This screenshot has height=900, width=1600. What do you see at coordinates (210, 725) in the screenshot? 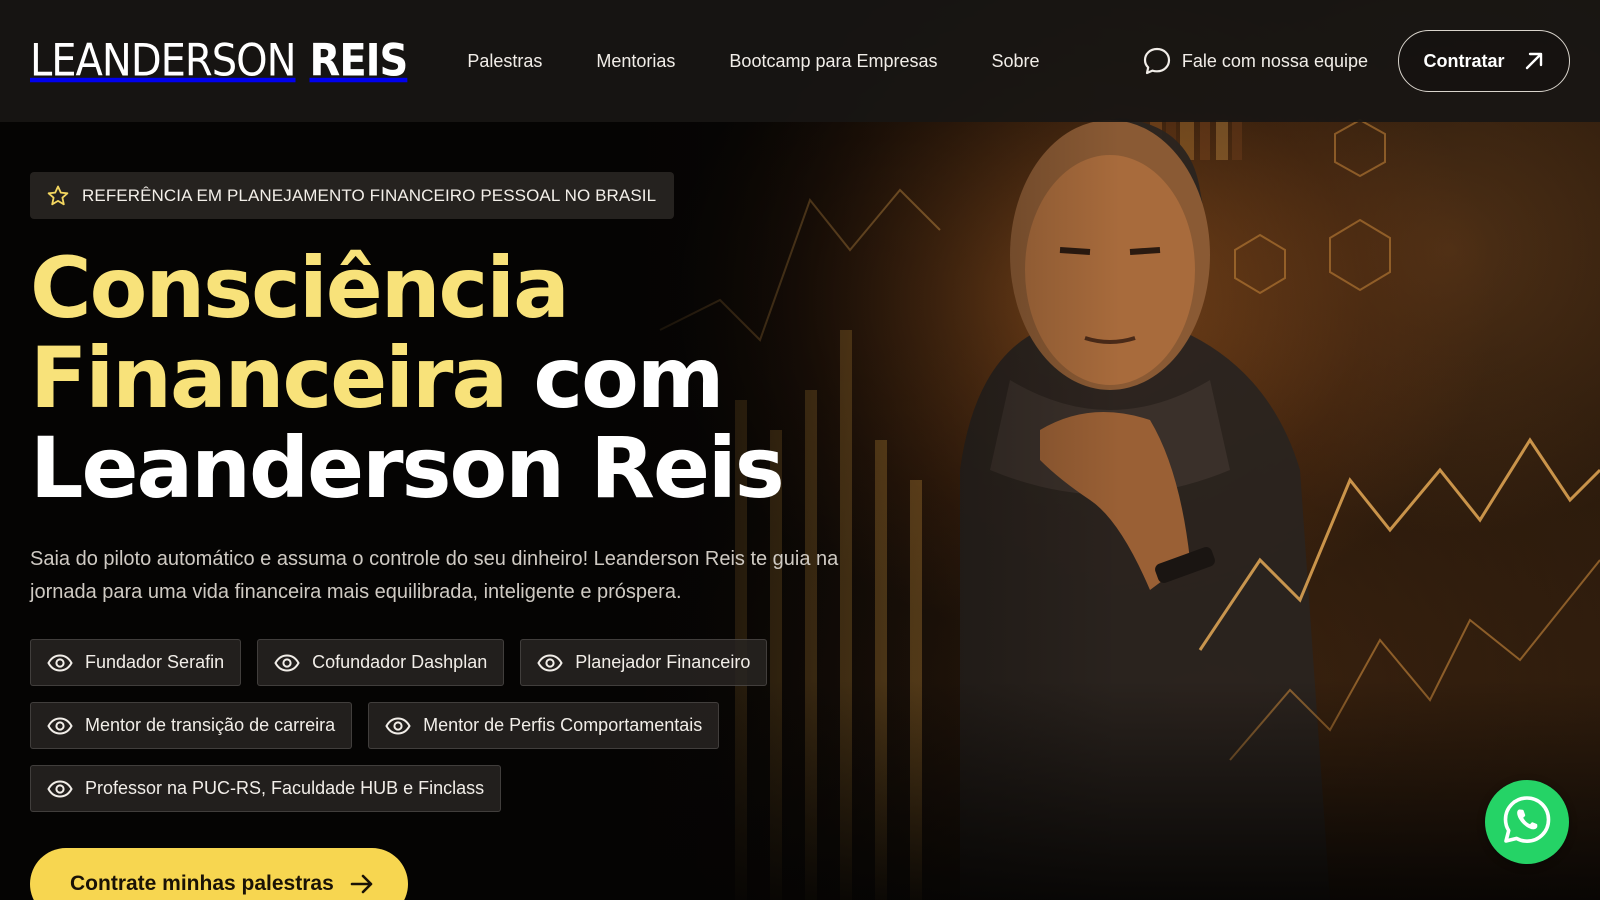
I see `role-label: Mentor de transição de carreira` at bounding box center [210, 725].